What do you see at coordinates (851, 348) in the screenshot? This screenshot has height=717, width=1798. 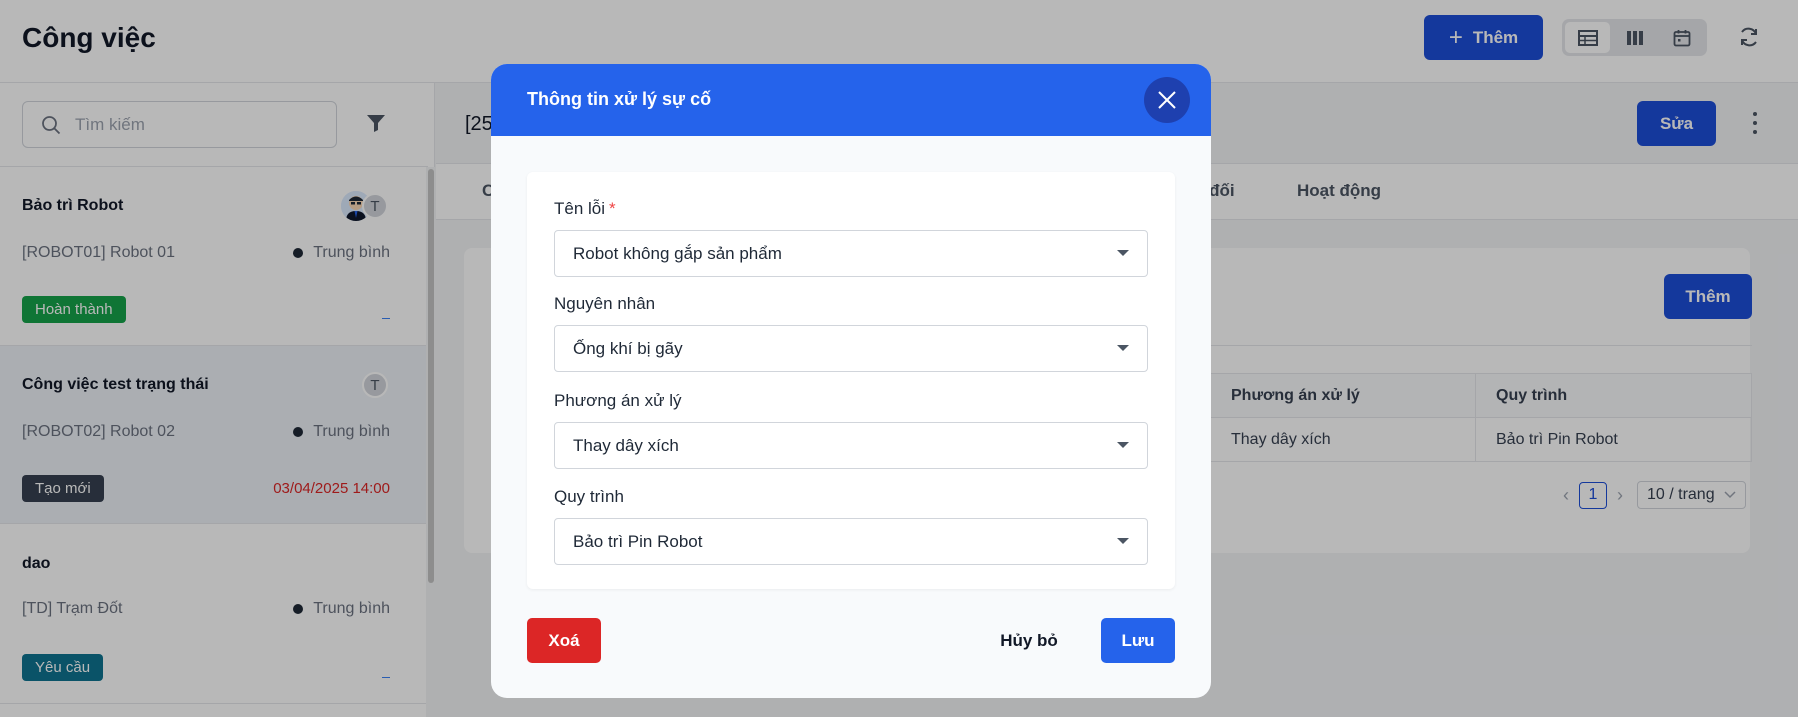 I see `cause-select: Ống khí bị gãy` at bounding box center [851, 348].